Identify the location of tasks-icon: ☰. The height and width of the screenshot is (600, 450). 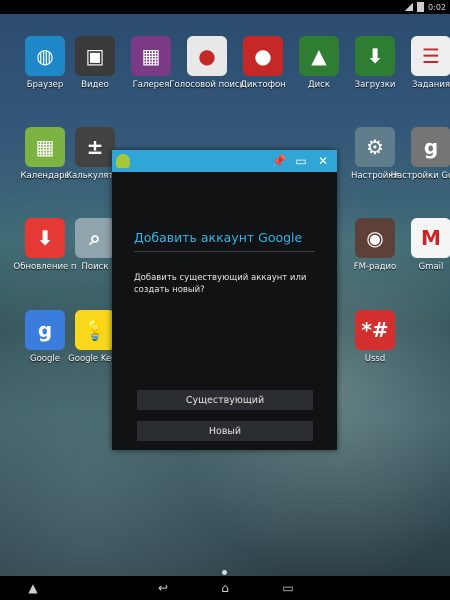
(430, 56).